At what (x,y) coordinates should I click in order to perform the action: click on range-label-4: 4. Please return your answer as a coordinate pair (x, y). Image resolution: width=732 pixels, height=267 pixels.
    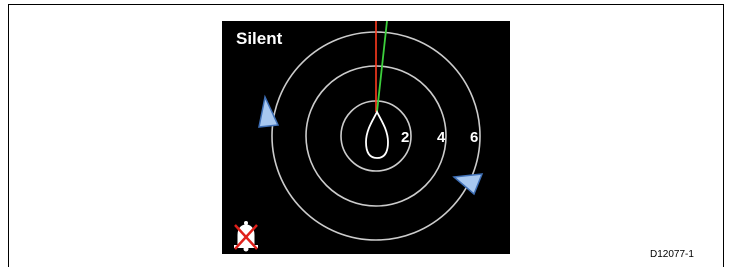
    Looking at the image, I should click on (441, 137).